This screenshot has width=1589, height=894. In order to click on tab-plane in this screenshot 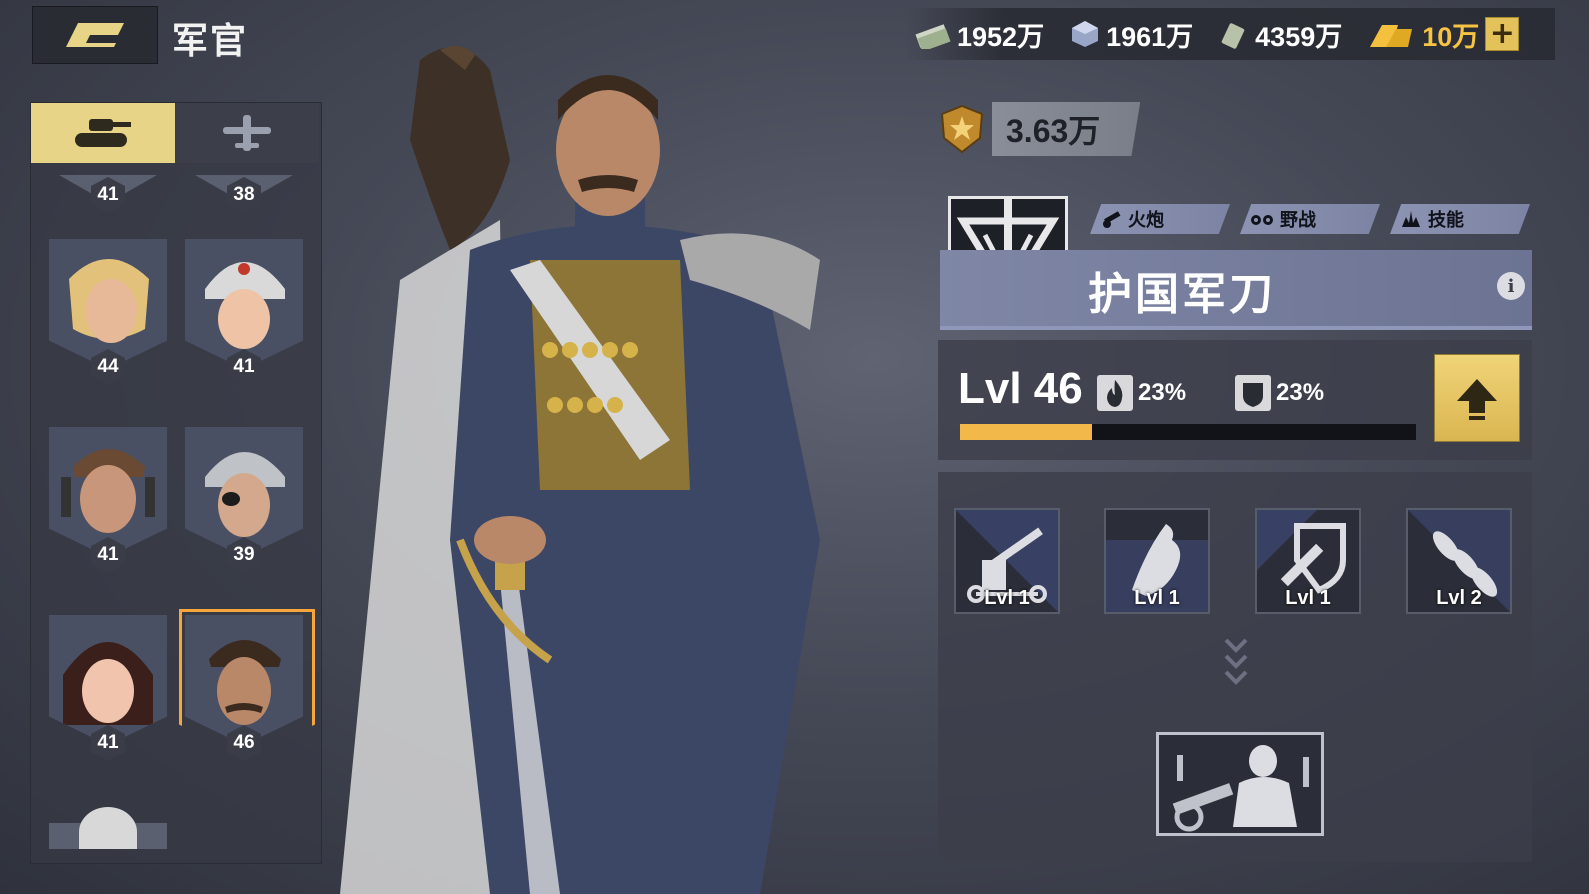, I will do `click(247, 133)`.